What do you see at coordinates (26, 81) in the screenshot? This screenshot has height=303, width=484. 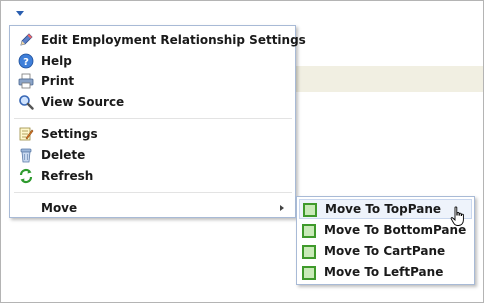 I see `printer-icon` at bounding box center [26, 81].